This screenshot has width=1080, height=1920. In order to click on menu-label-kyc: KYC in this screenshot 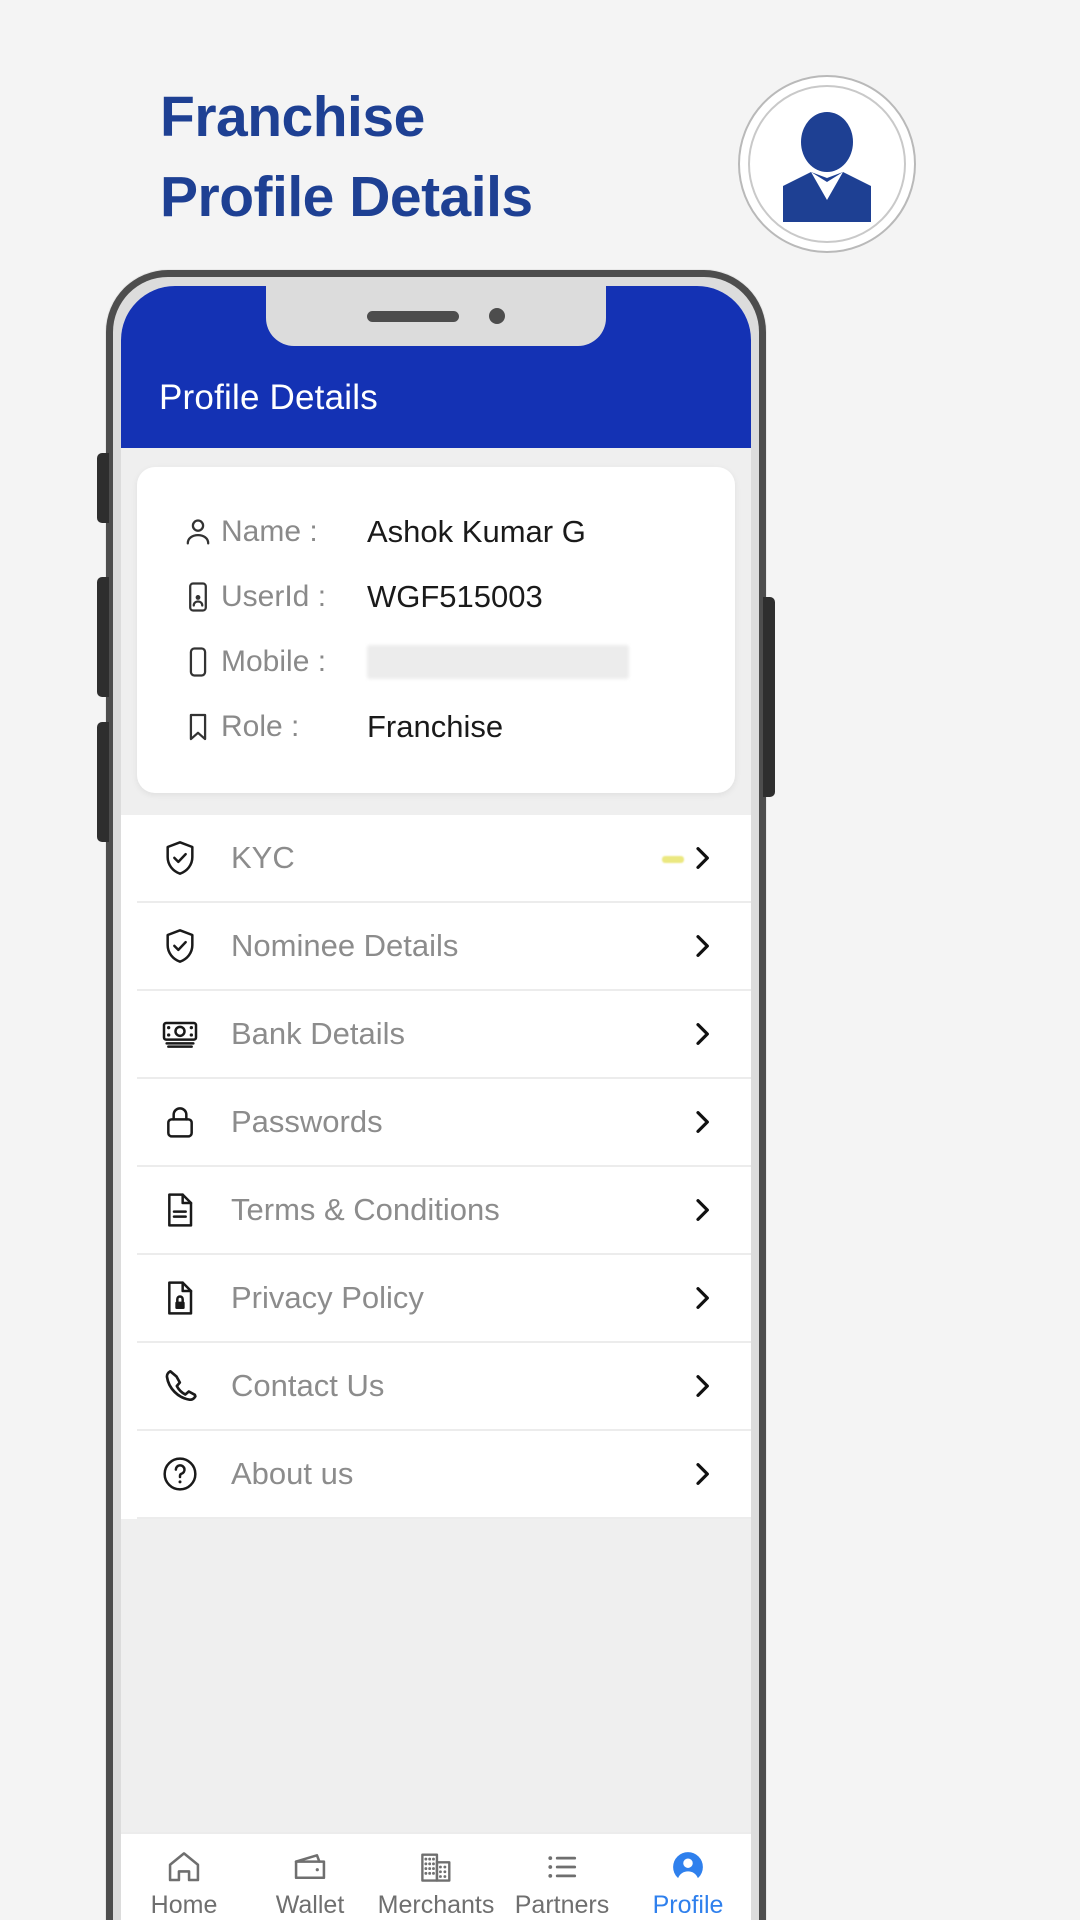, I will do `click(263, 857)`.